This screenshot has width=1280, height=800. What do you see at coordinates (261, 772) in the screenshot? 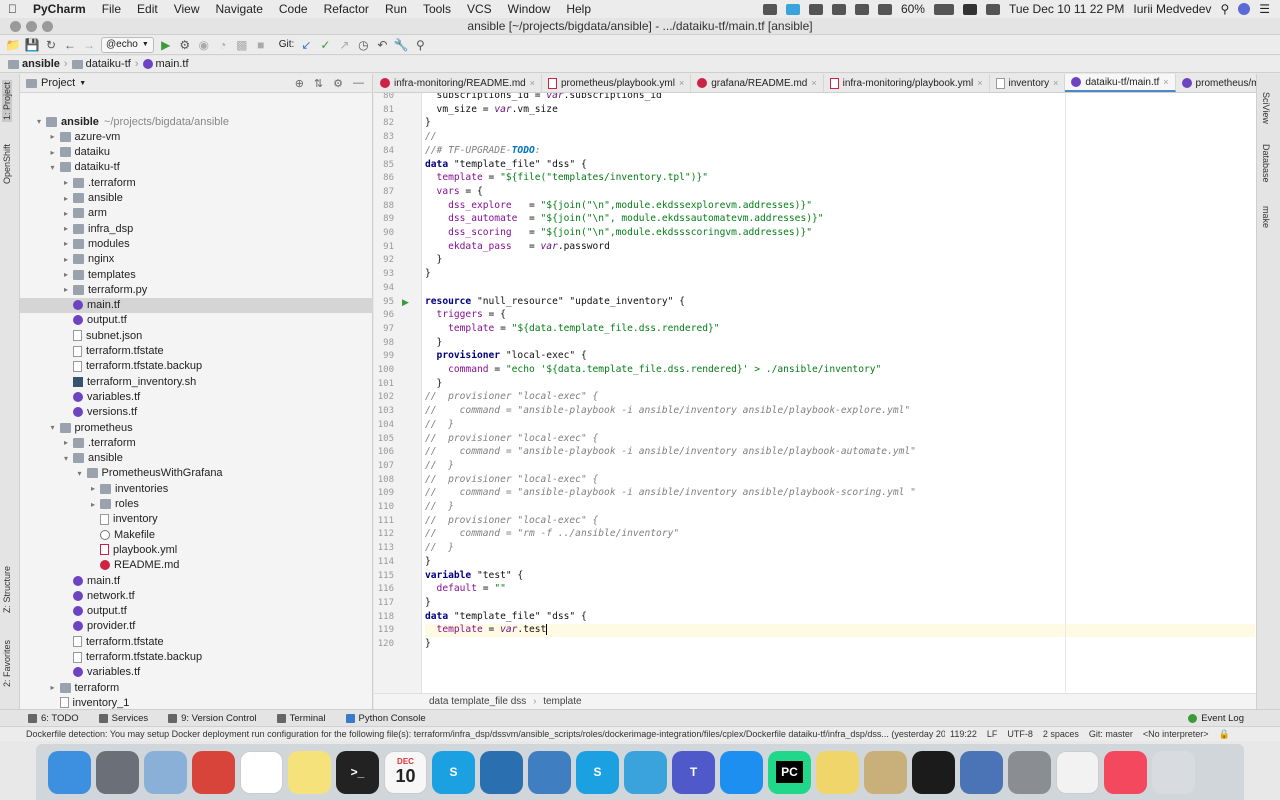
I see `dock-slack-icon` at bounding box center [261, 772].